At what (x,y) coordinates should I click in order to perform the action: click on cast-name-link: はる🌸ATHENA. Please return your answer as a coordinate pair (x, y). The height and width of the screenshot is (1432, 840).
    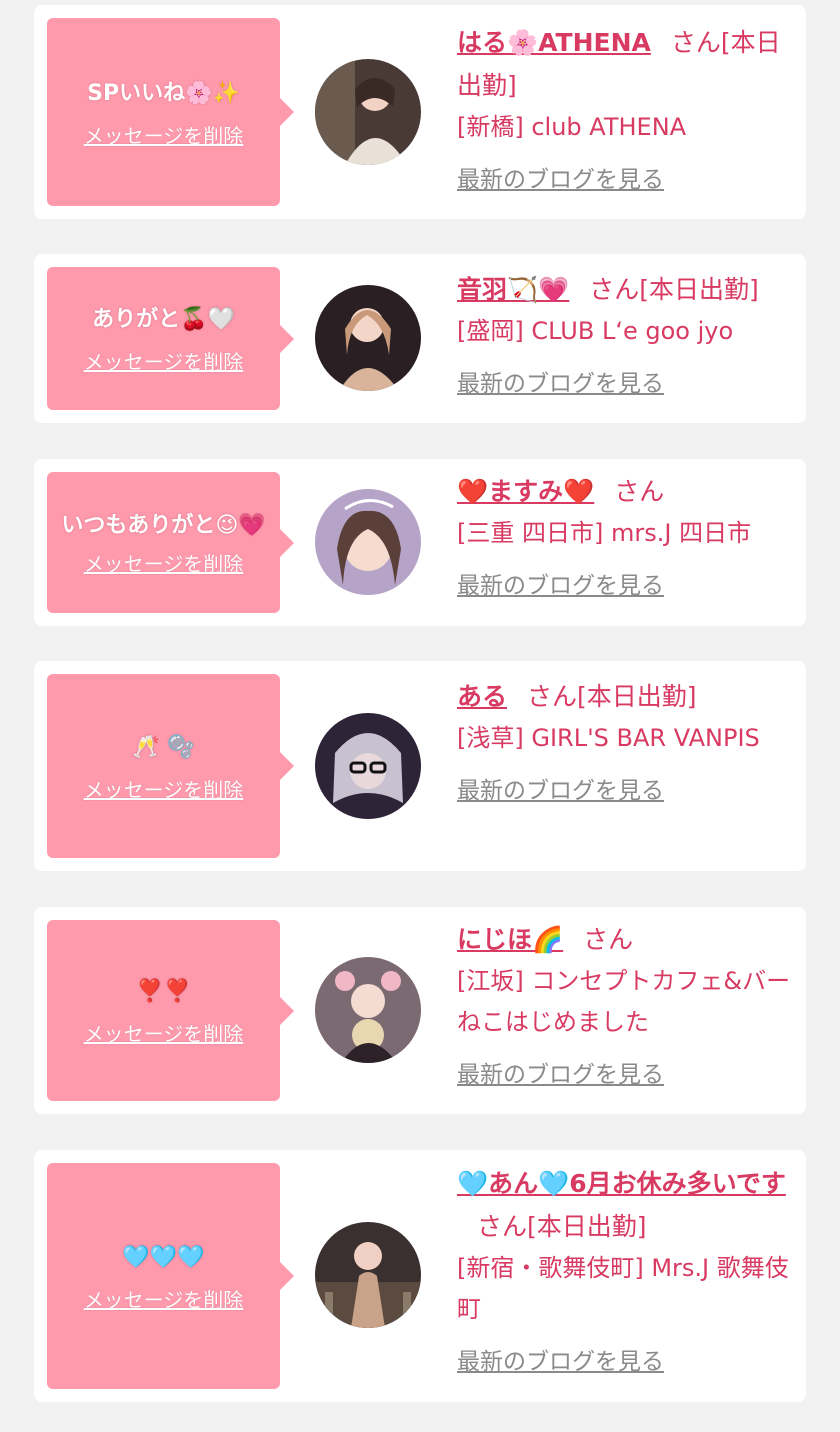
    Looking at the image, I should click on (554, 42).